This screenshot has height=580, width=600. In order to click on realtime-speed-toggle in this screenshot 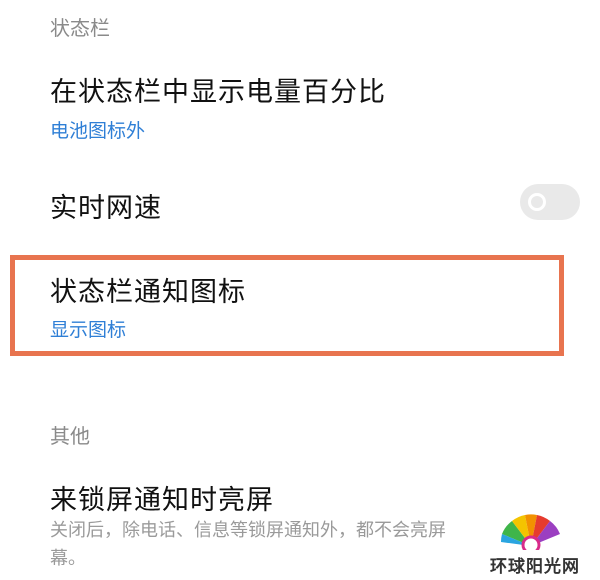, I will do `click(550, 202)`.